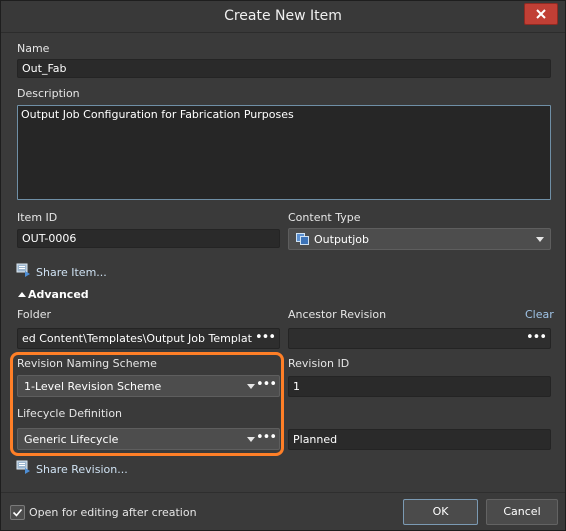  Describe the element at coordinates (419, 338) in the screenshot. I see `ancestor-revision-field: •••` at that location.